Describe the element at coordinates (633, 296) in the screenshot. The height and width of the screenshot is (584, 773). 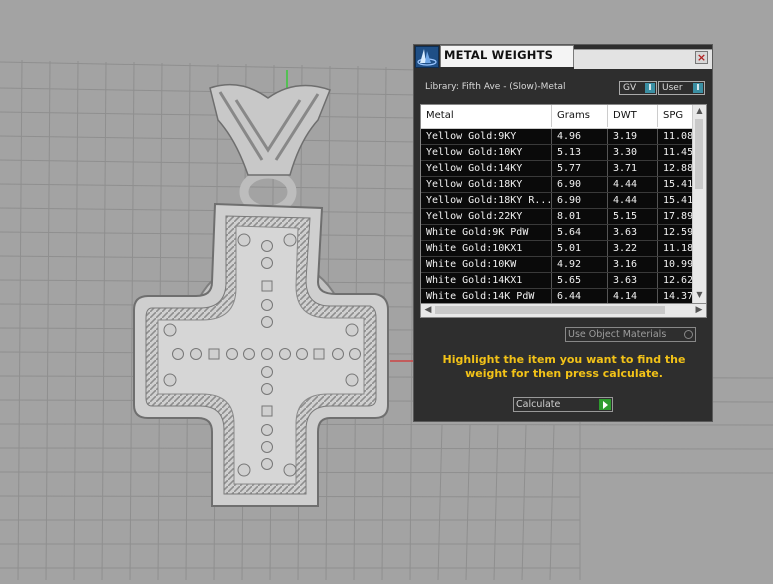
I see `cell-dwt: 4.14` at that location.